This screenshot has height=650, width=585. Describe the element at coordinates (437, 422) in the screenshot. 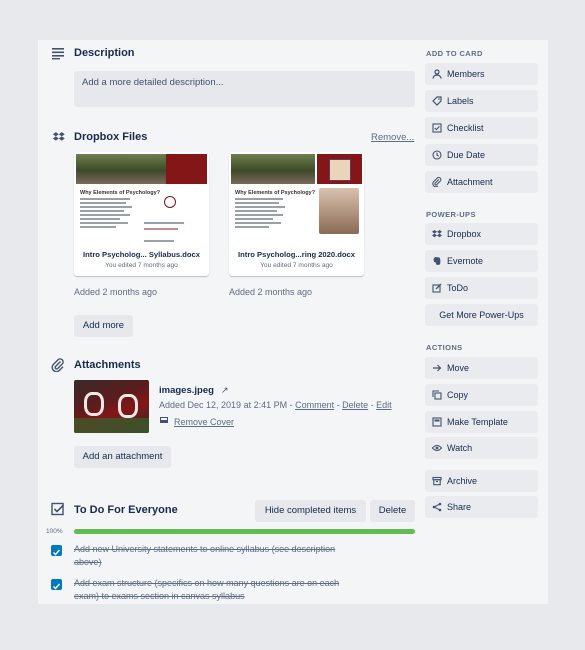

I see `template-icon` at that location.